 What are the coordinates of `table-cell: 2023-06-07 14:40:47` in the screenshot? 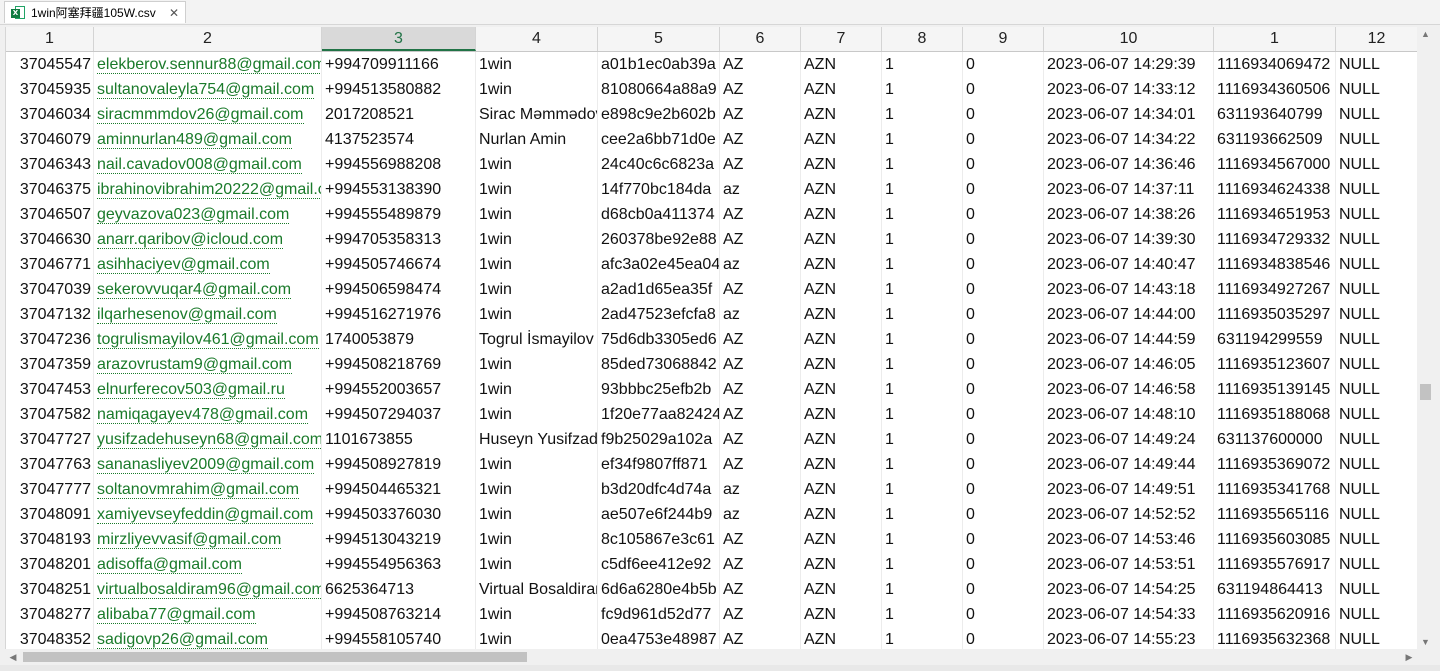 It's located at (1129, 264).